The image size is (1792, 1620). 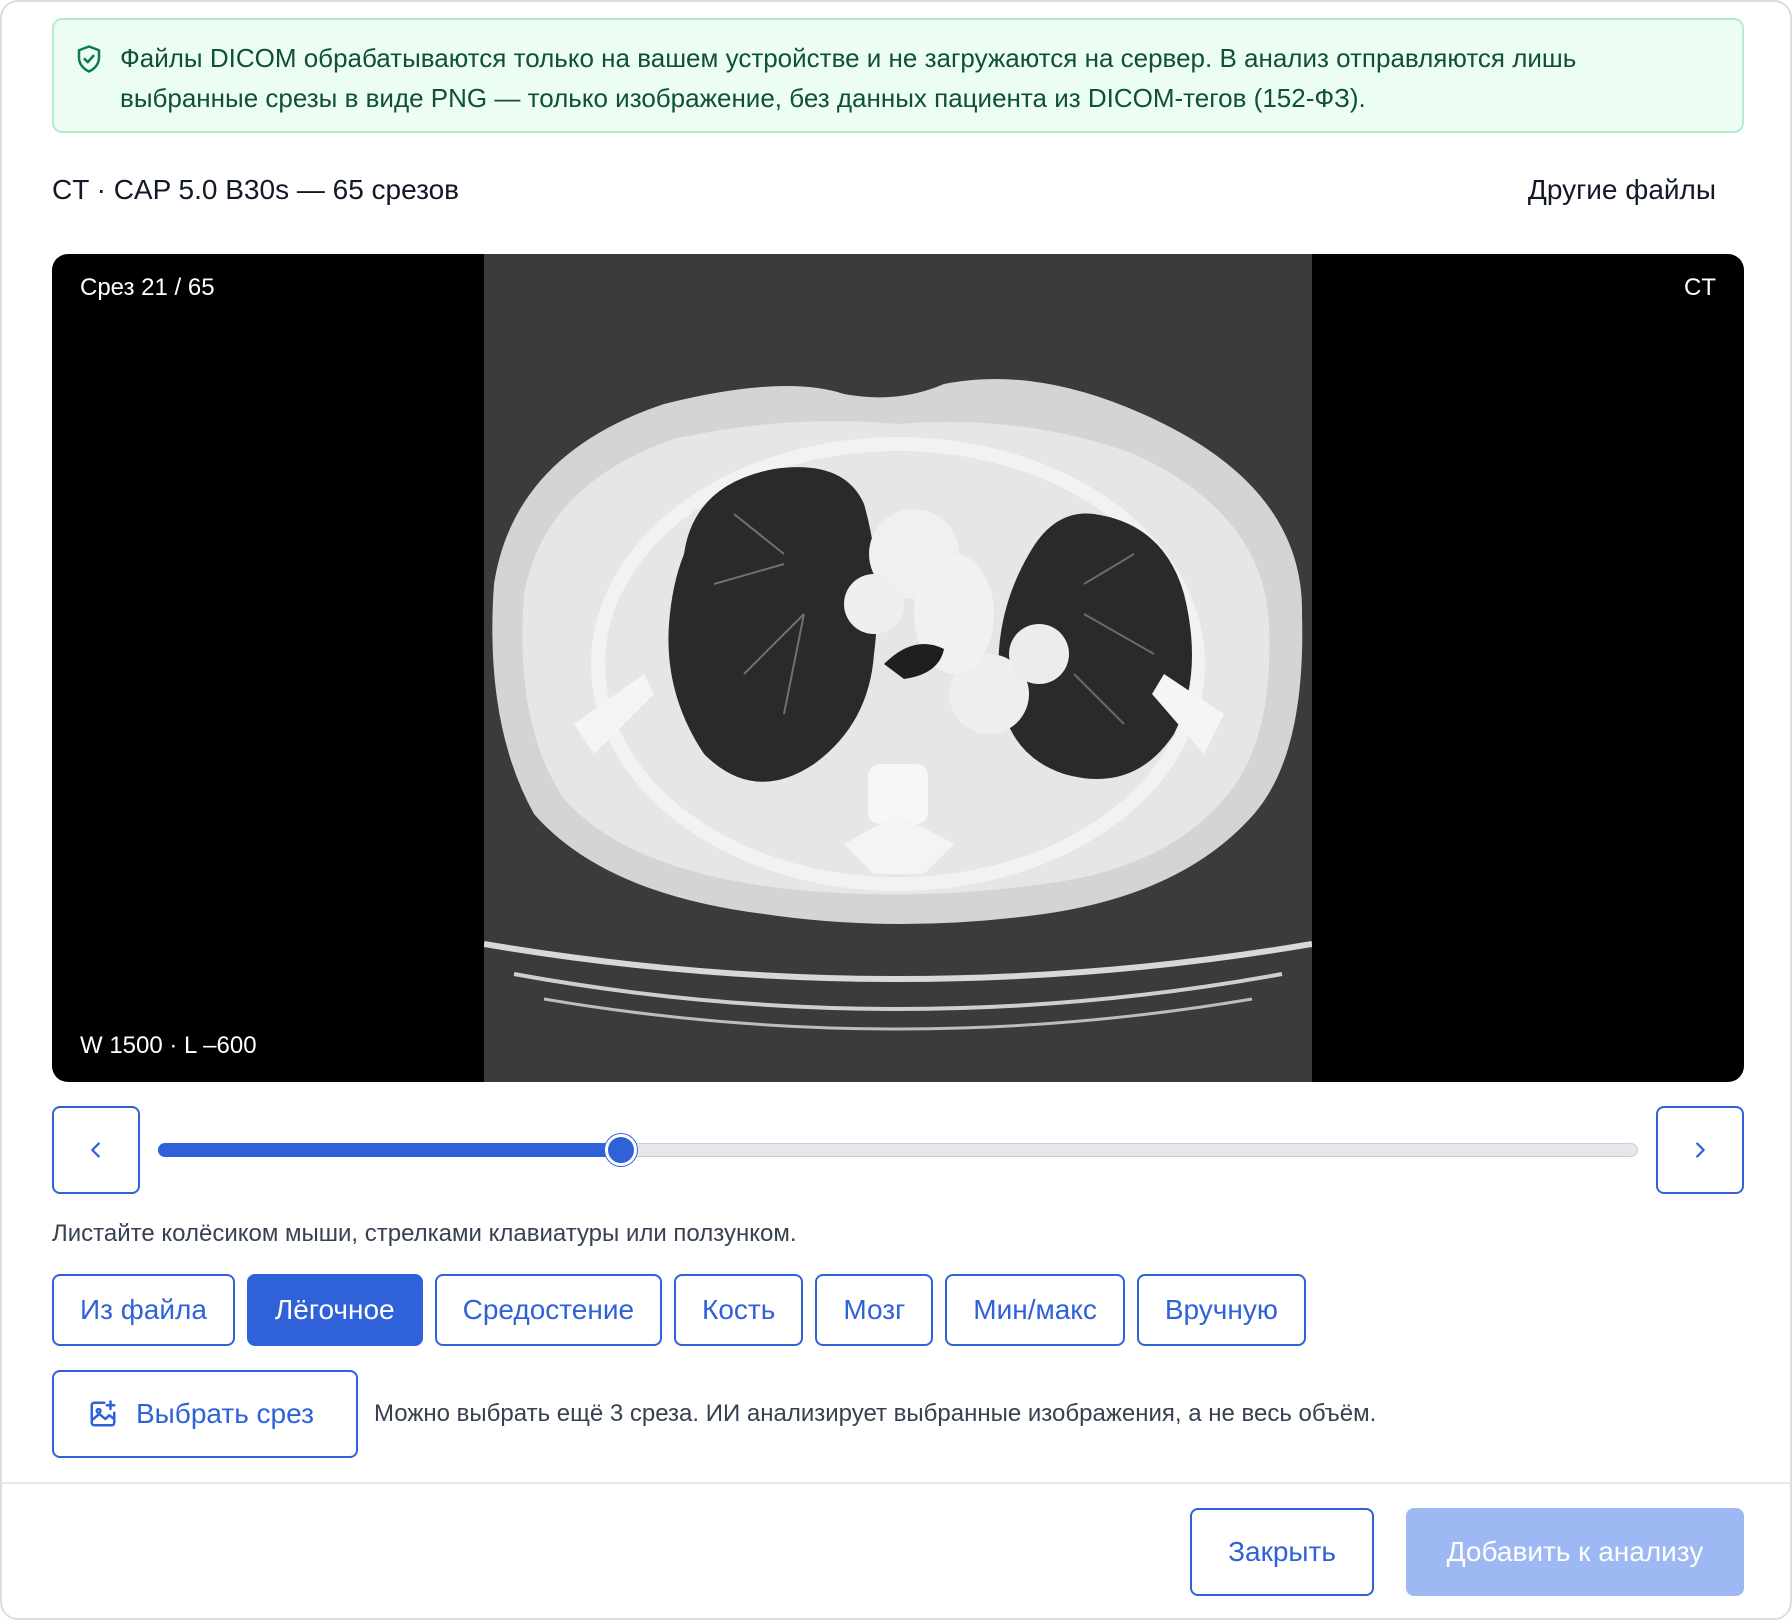 I want to click on modality-label: CT, so click(x=1700, y=287).